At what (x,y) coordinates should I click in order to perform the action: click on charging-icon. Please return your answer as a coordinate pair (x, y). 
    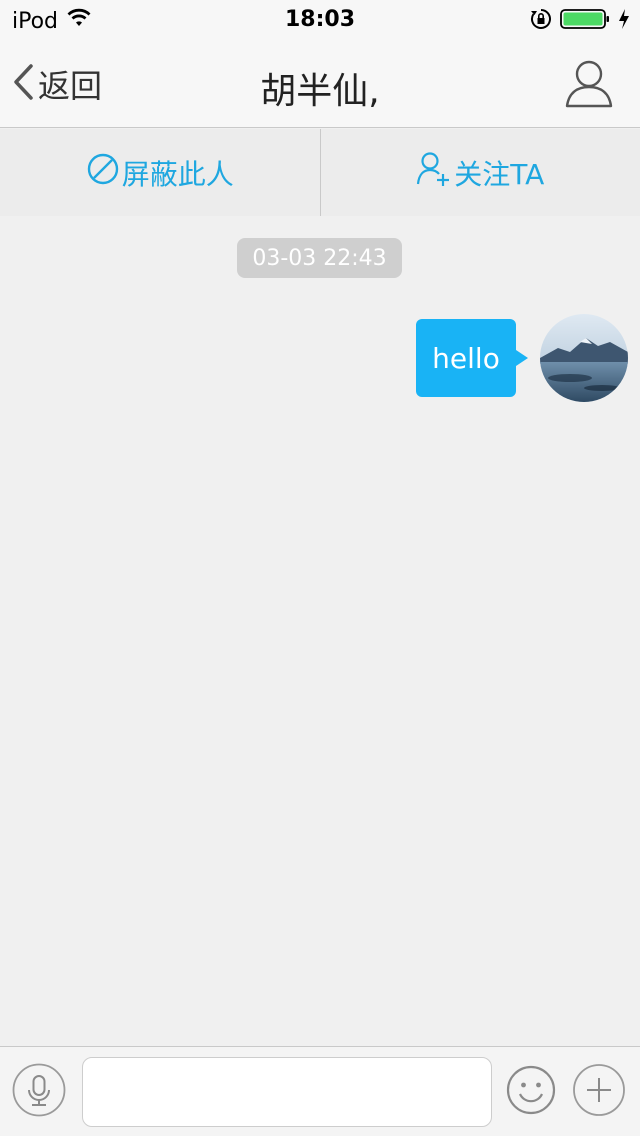
    Looking at the image, I should click on (624, 21).